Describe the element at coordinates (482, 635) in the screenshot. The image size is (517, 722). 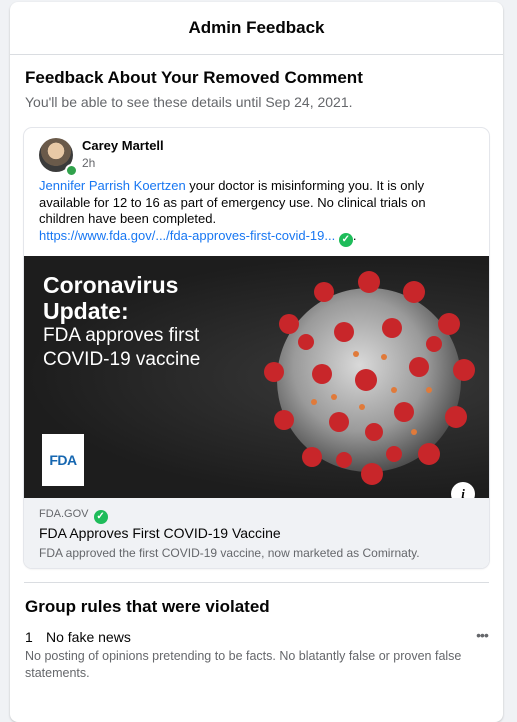
I see `more-options-button: •••` at that location.